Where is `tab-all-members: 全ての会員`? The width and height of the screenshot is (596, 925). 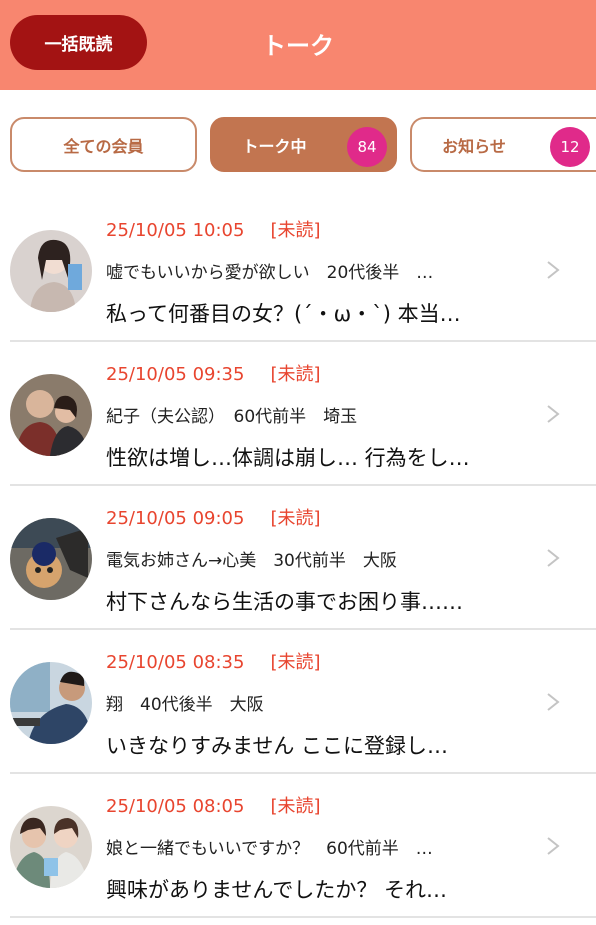 tab-all-members: 全ての会員 is located at coordinates (103, 144).